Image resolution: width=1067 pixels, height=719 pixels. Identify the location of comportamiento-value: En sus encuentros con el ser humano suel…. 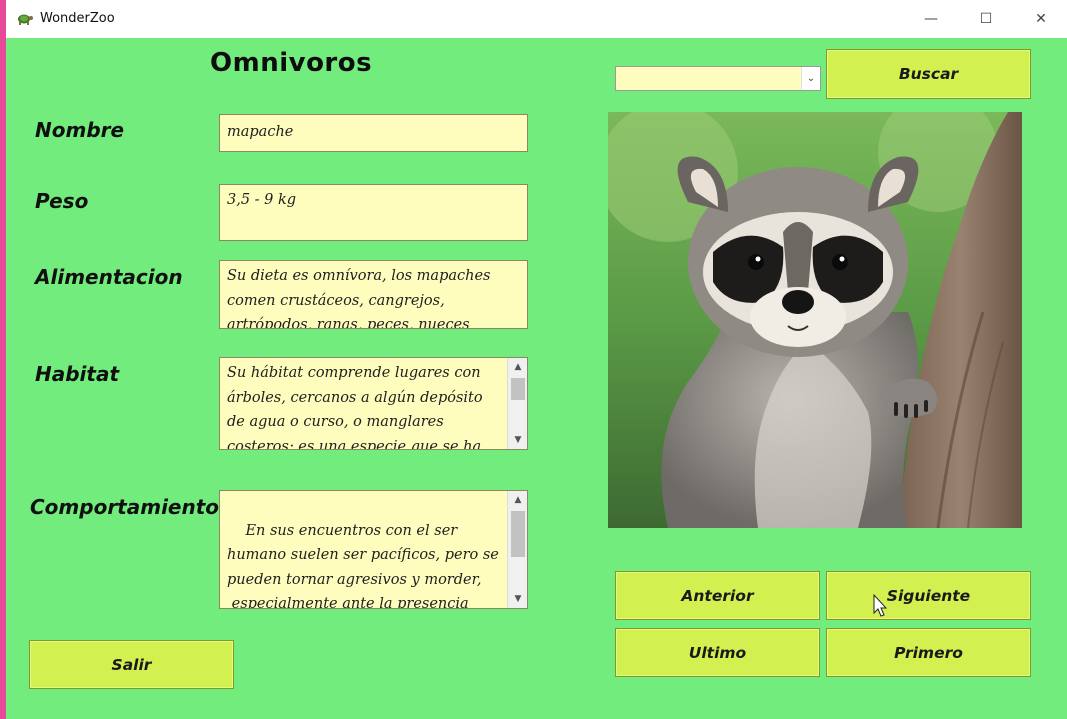
(363, 565).